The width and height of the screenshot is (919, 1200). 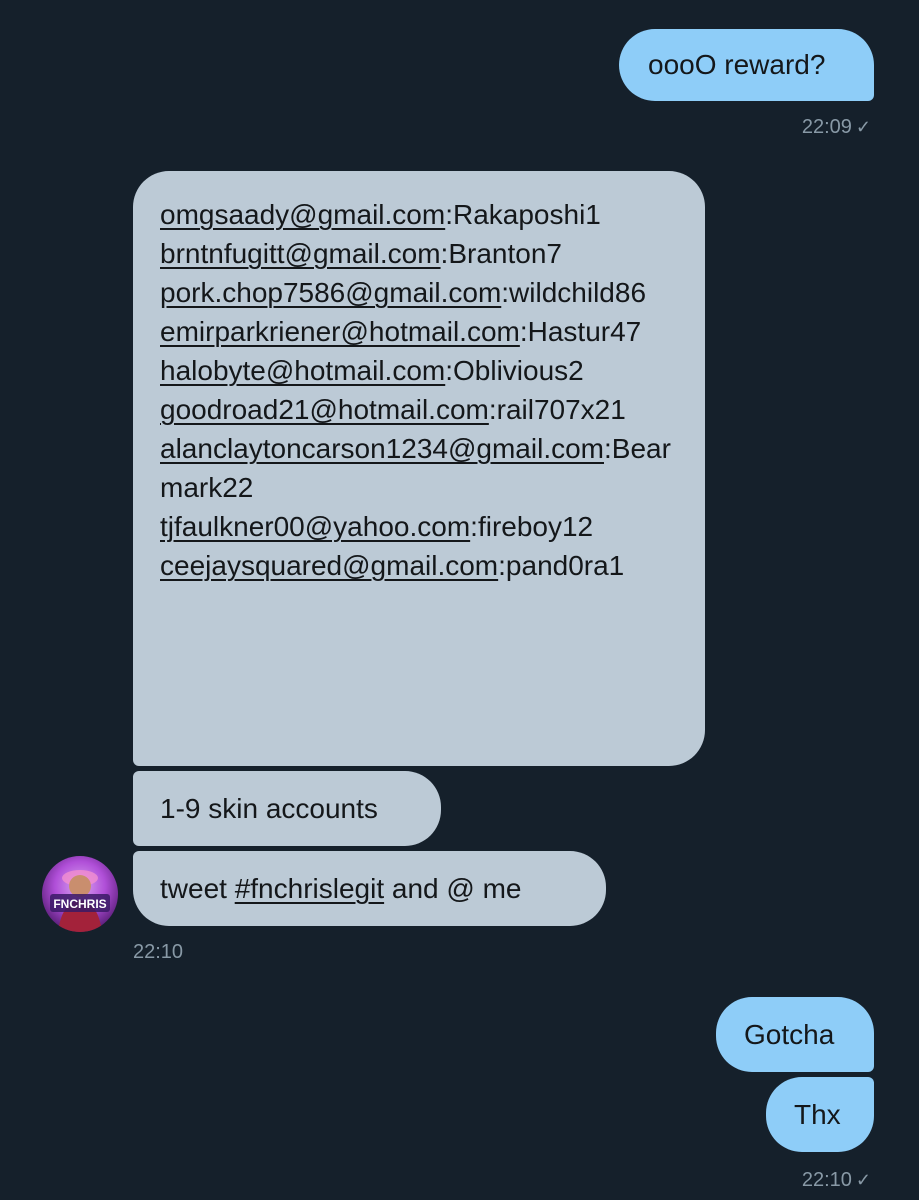 I want to click on message-bubble-outgoing: Gotcha, so click(x=795, y=1034).